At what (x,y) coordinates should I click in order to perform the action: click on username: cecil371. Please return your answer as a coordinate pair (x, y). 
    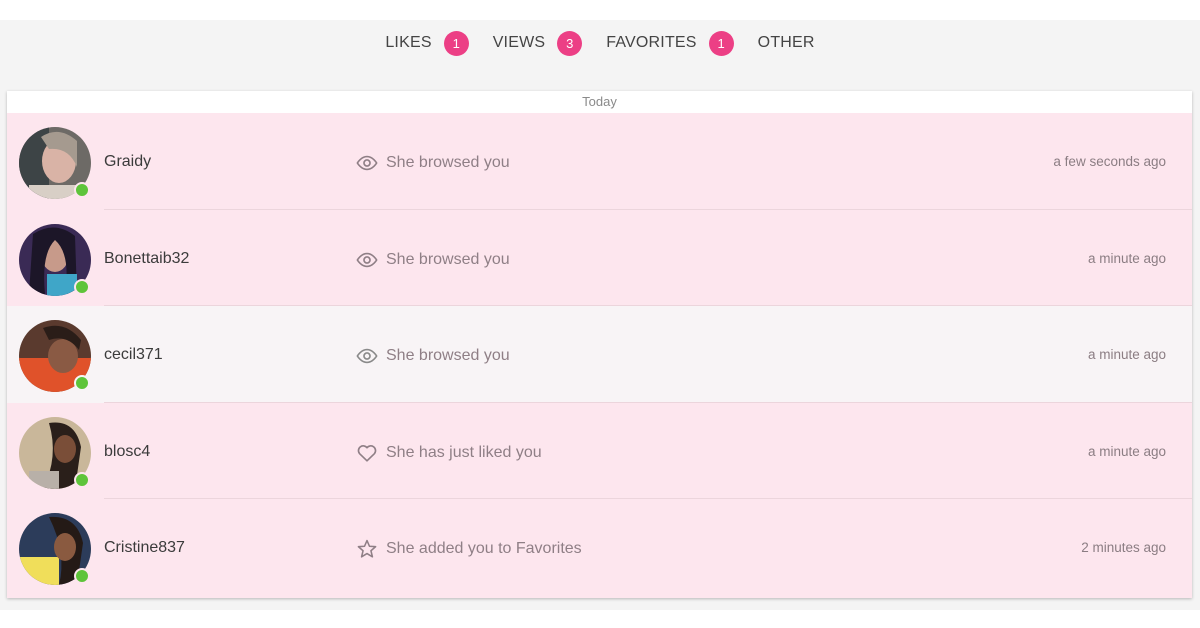
    Looking at the image, I should click on (133, 355).